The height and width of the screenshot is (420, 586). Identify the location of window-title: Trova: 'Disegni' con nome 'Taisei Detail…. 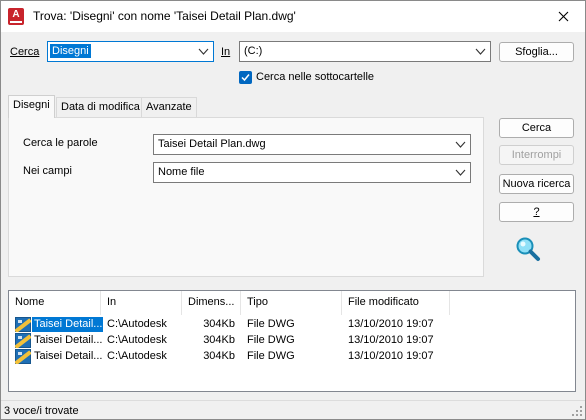
(164, 16).